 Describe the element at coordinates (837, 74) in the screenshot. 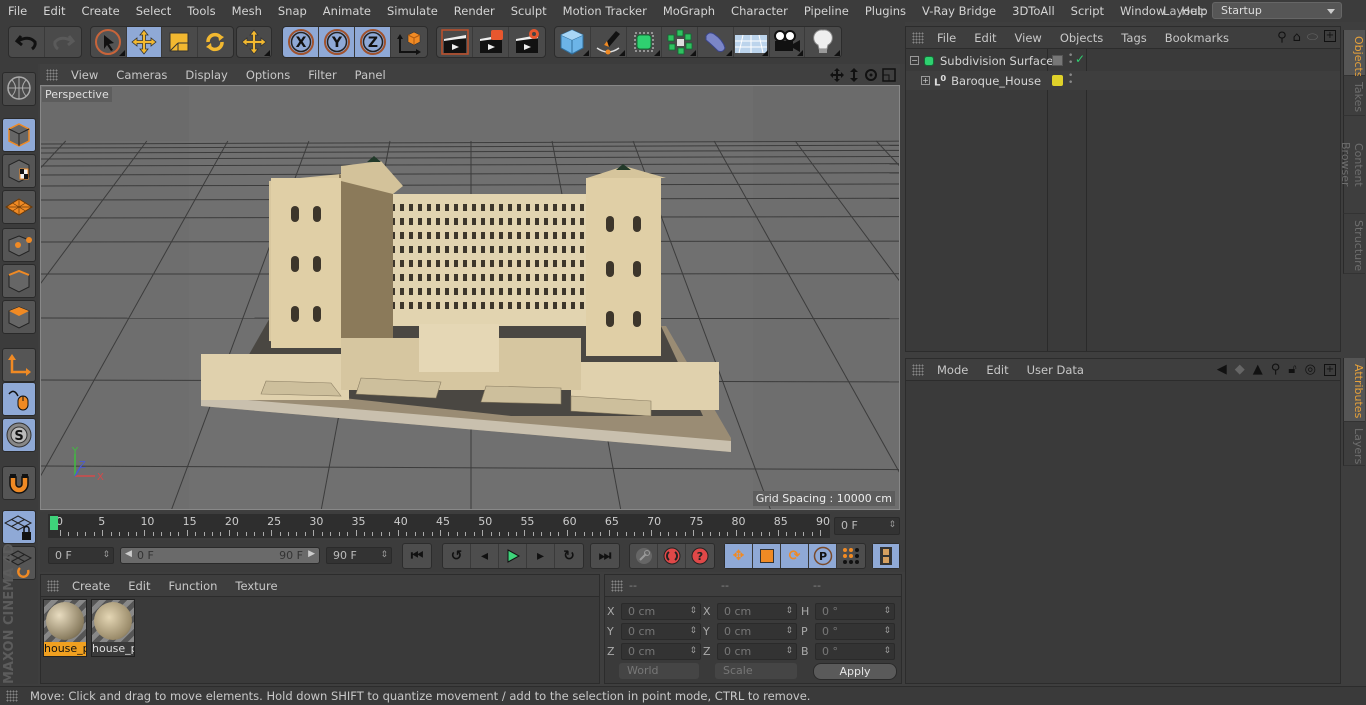

I see `viewport-pan-icon` at that location.